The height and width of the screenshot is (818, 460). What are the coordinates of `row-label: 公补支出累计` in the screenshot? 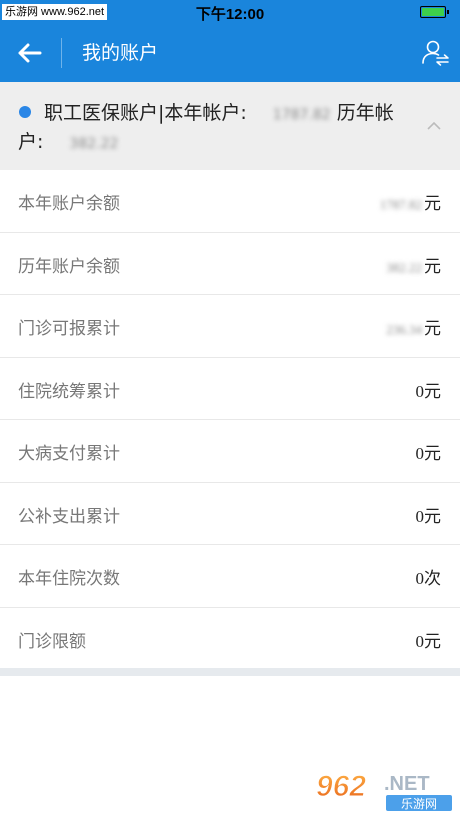 It's located at (69, 516).